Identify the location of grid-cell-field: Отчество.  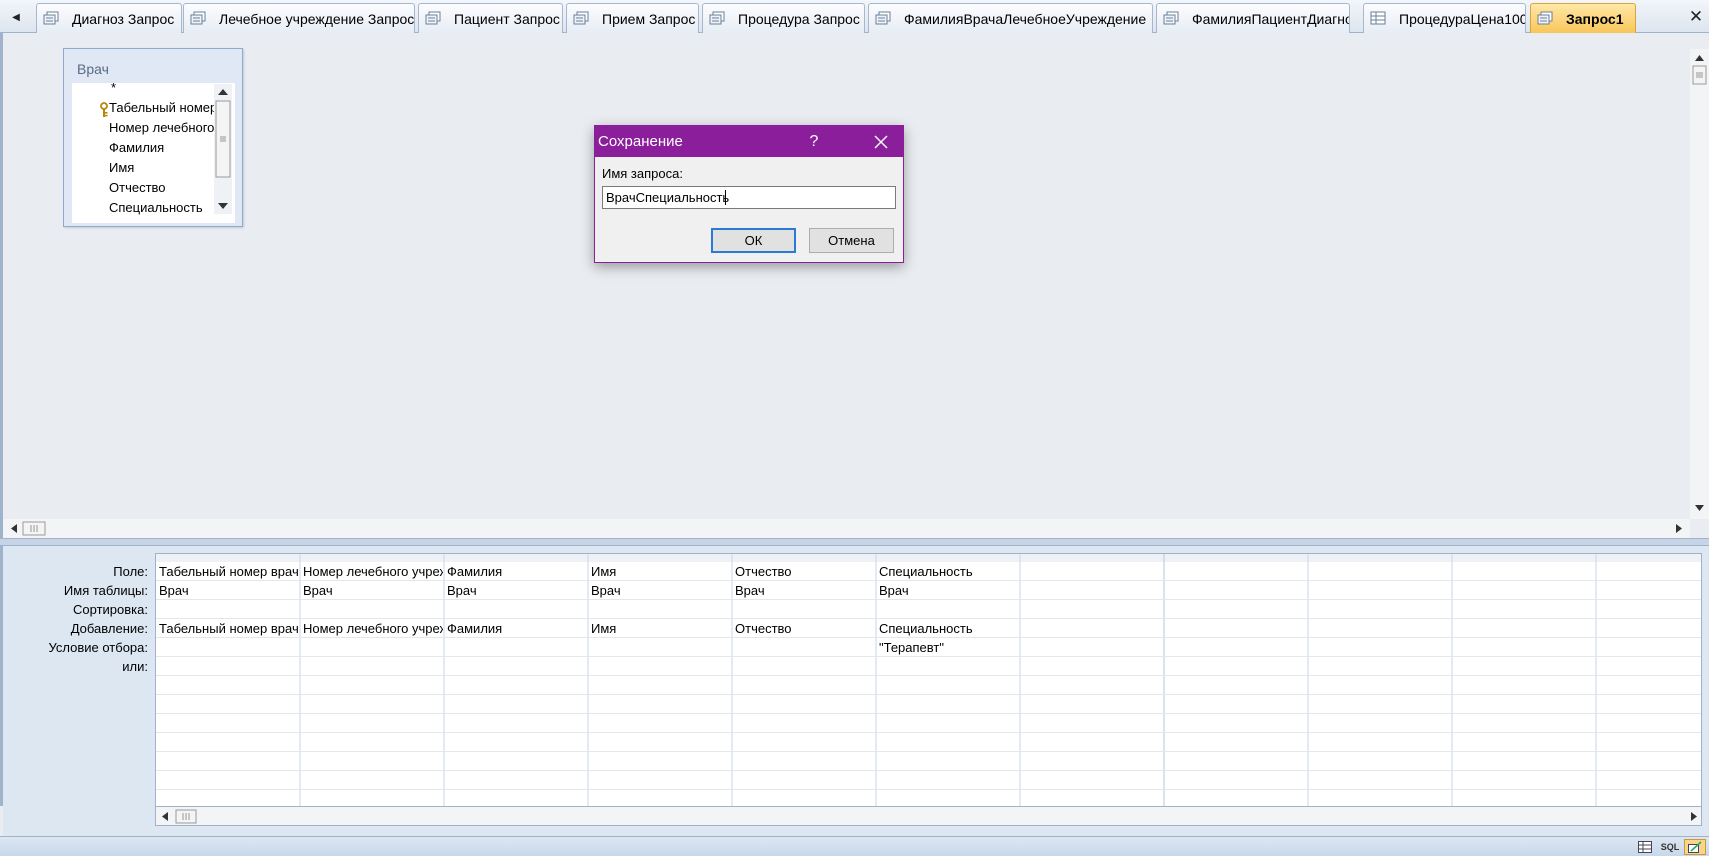
(803, 571).